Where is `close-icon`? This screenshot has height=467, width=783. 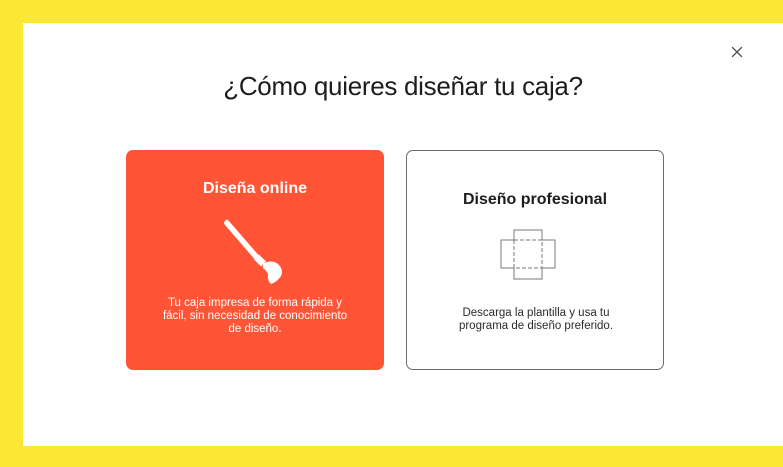 close-icon is located at coordinates (737, 52).